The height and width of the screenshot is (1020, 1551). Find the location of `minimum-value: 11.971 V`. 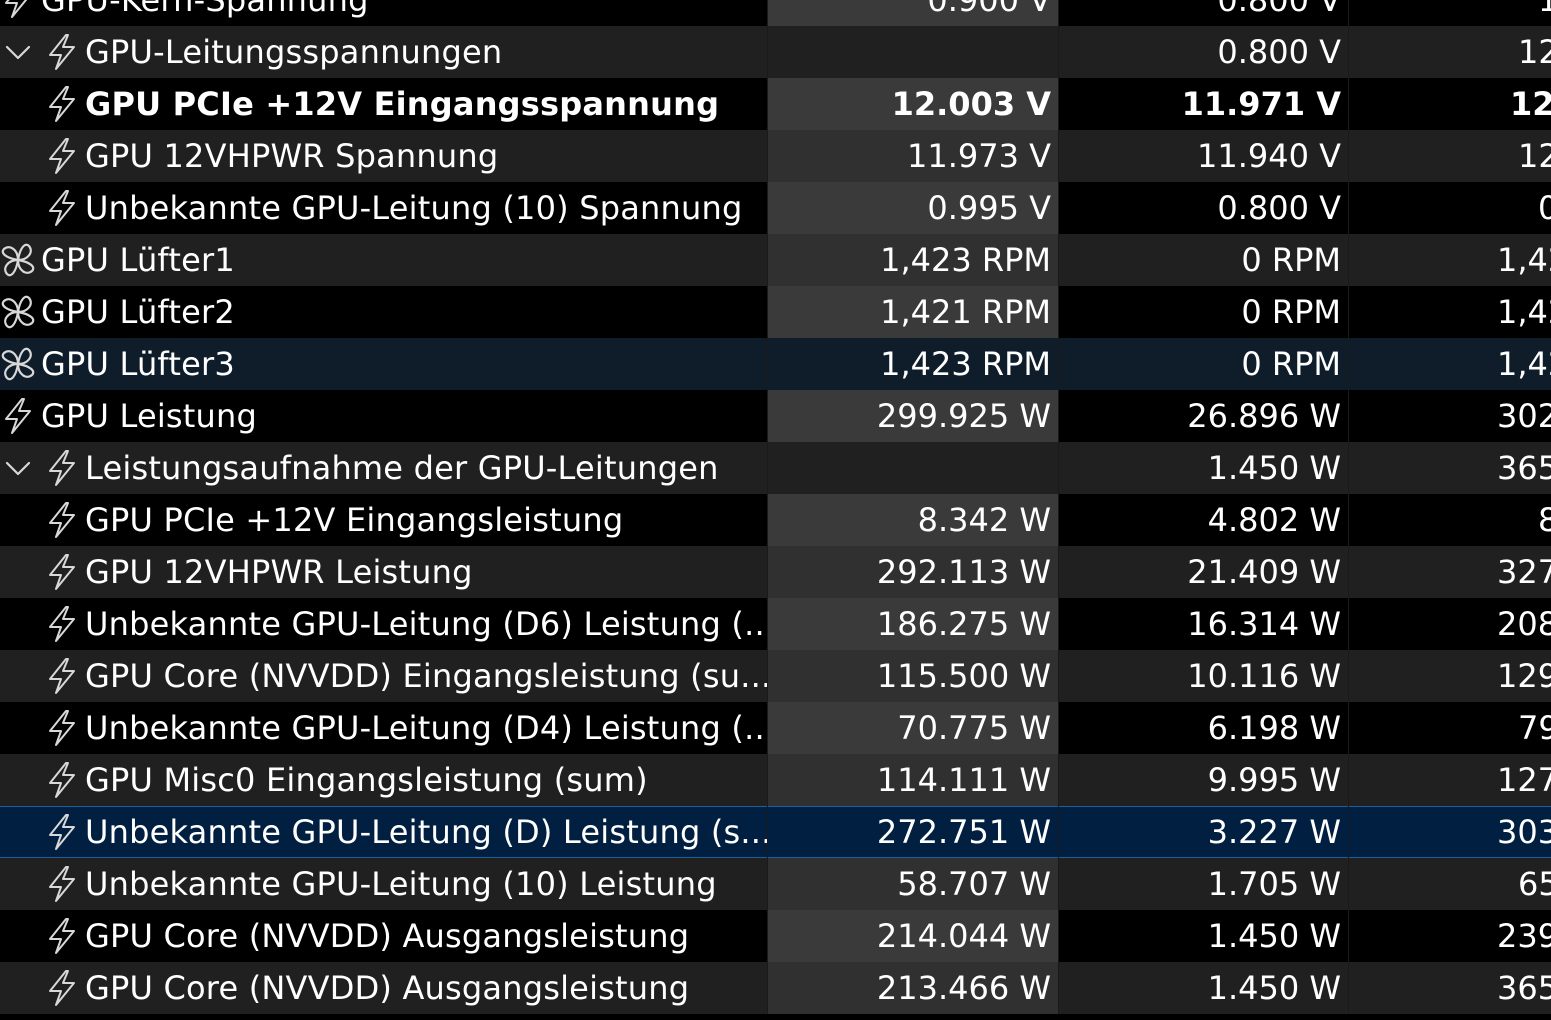

minimum-value: 11.971 V is located at coordinates (1203, 104).